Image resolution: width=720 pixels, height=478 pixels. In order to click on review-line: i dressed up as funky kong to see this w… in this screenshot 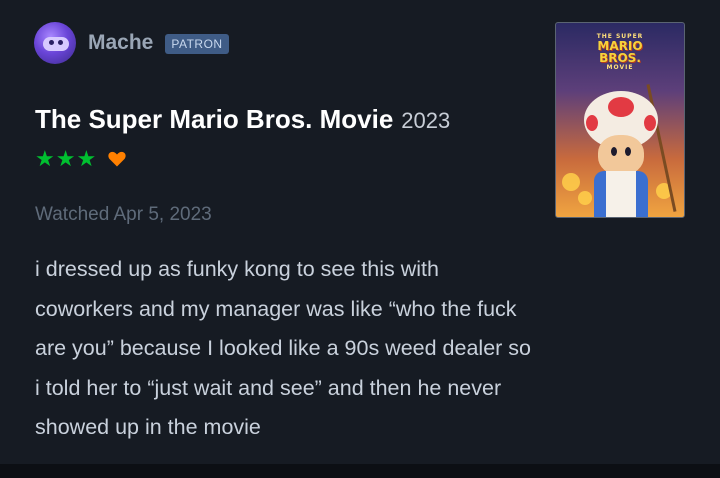, I will do `click(237, 269)`.